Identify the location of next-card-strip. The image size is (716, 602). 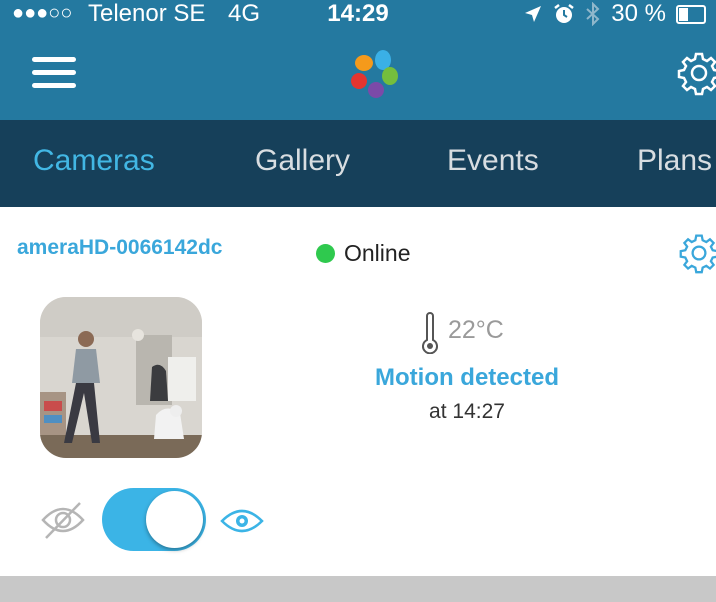
(358, 589).